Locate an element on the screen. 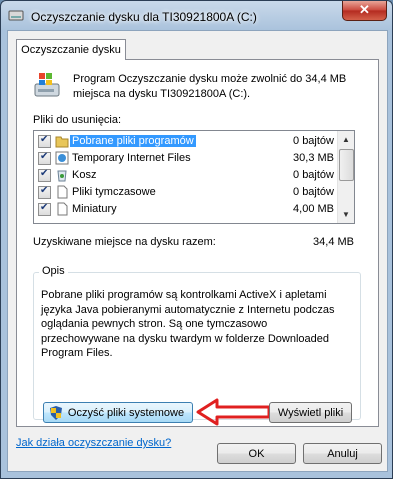  clean-system-files-button: Oczyść pliki systemowe is located at coordinates (118, 412).